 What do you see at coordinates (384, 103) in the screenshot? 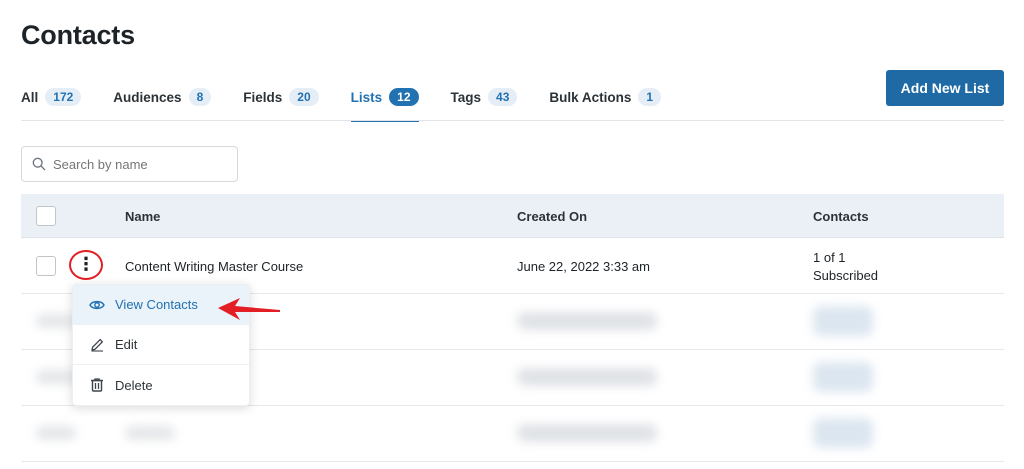
I see `tab-lists: Lists 12` at bounding box center [384, 103].